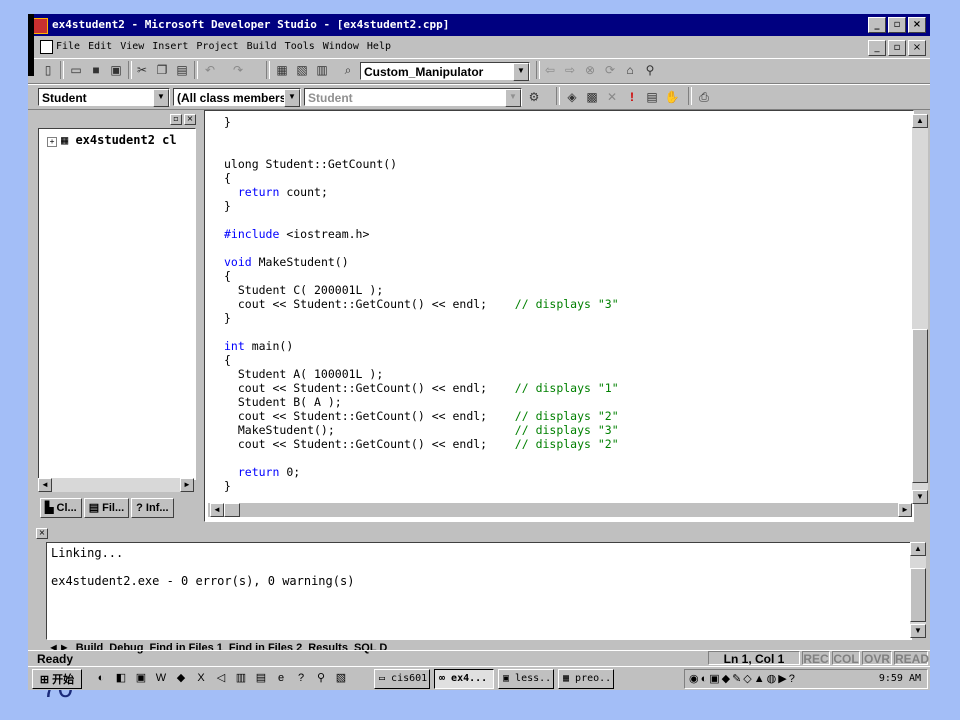  Describe the element at coordinates (341, 46) in the screenshot. I see `menu-item-window: Window` at that location.